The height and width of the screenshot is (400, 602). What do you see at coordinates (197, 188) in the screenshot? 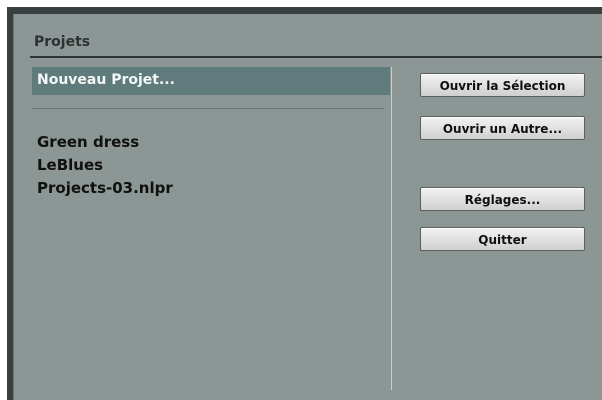
I see `list-item-recent-project: Projects-03.nlpr` at bounding box center [197, 188].